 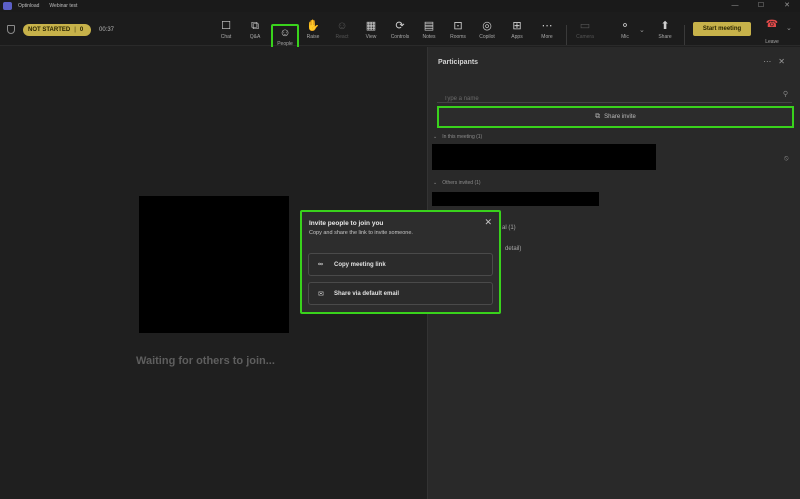 What do you see at coordinates (313, 26) in the screenshot?
I see `raise-hand-icon: ✋` at bounding box center [313, 26].